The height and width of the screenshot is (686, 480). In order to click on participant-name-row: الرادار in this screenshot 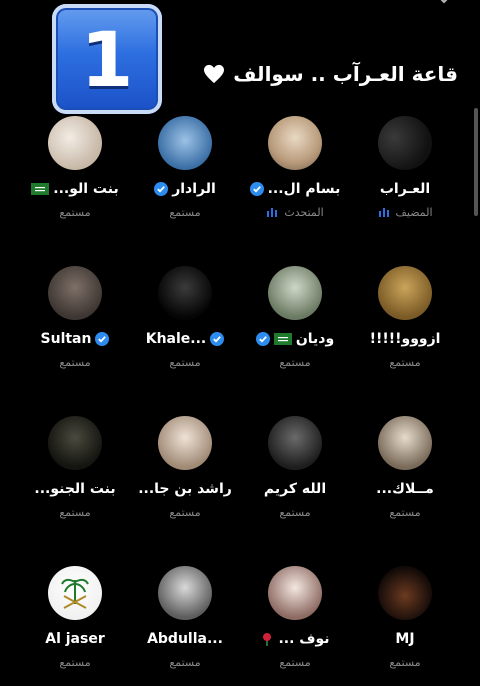, I will do `click(185, 189)`.